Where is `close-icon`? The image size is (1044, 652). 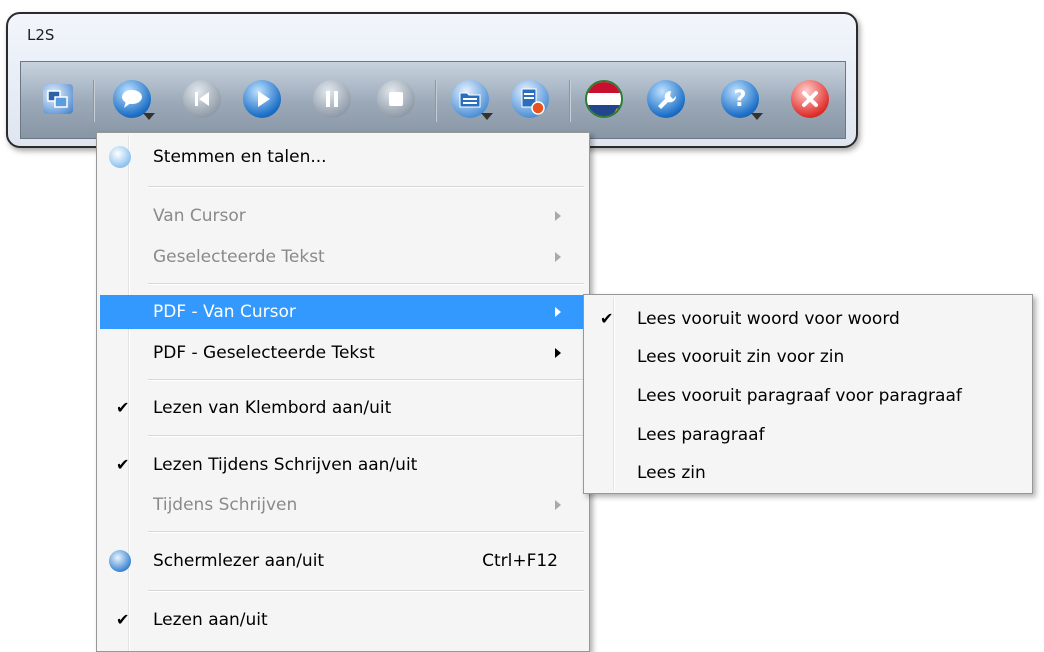 close-icon is located at coordinates (810, 99).